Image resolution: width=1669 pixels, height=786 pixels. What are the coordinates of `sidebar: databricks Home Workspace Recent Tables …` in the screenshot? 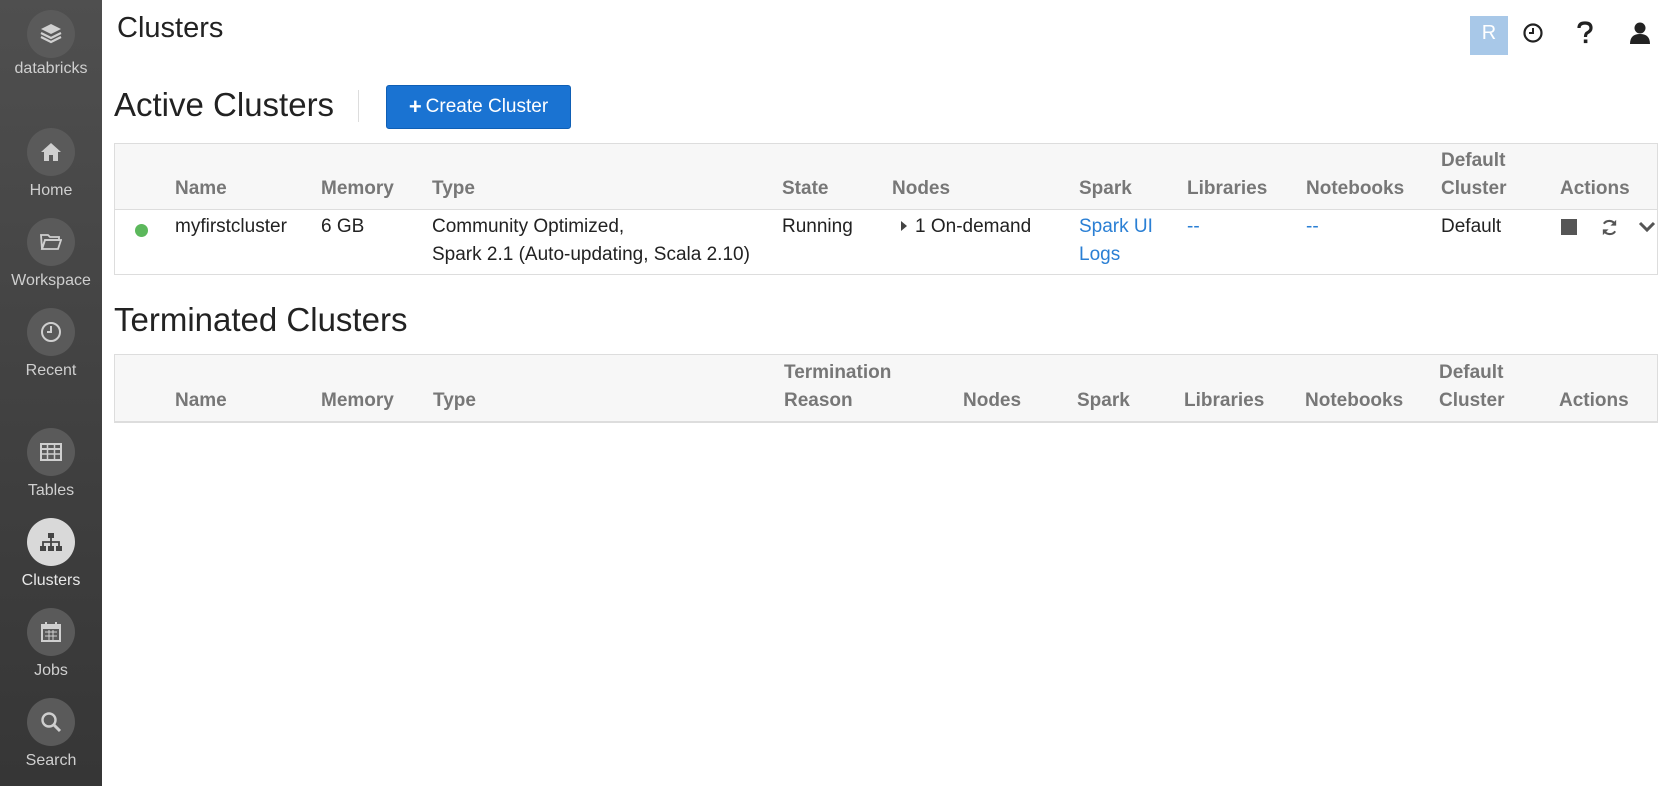 It's located at (51, 393).